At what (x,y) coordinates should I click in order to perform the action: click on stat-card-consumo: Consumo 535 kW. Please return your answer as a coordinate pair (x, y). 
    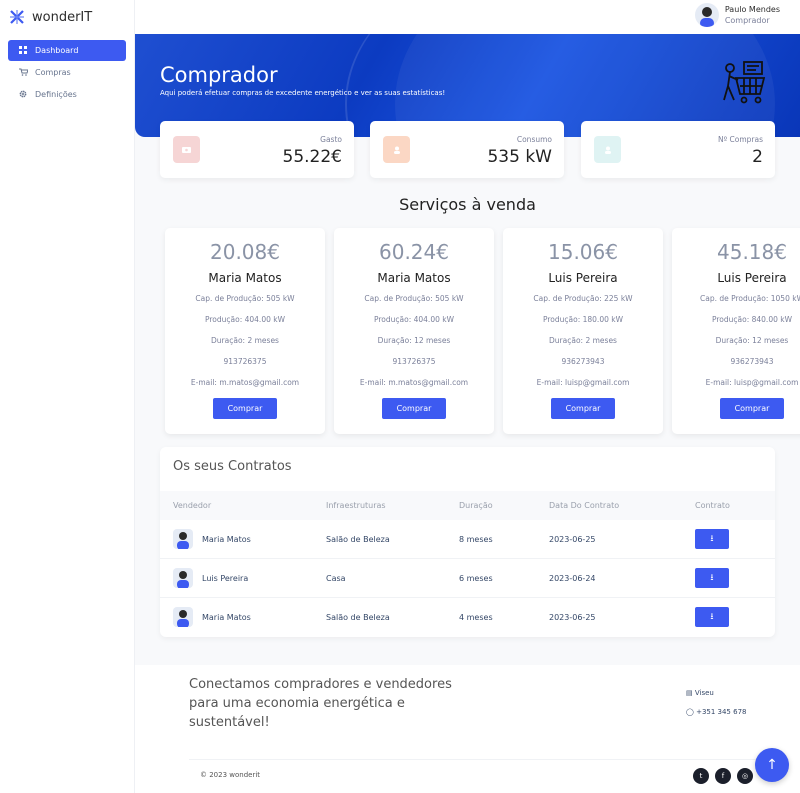
    Looking at the image, I should click on (467, 149).